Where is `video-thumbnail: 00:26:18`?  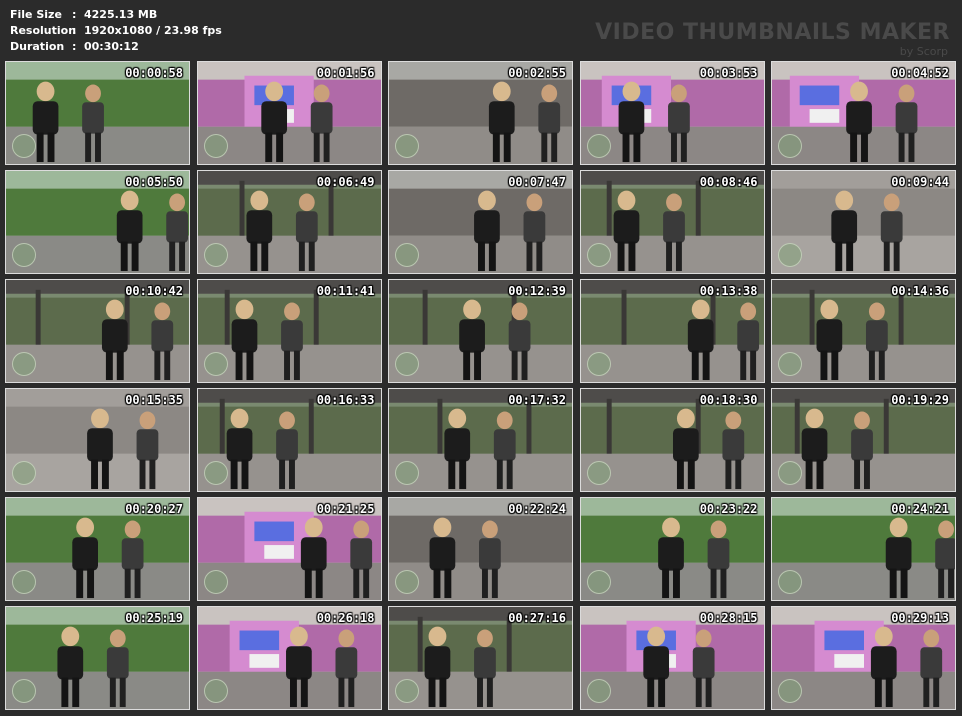 video-thumbnail: 00:26:18 is located at coordinates (289, 658).